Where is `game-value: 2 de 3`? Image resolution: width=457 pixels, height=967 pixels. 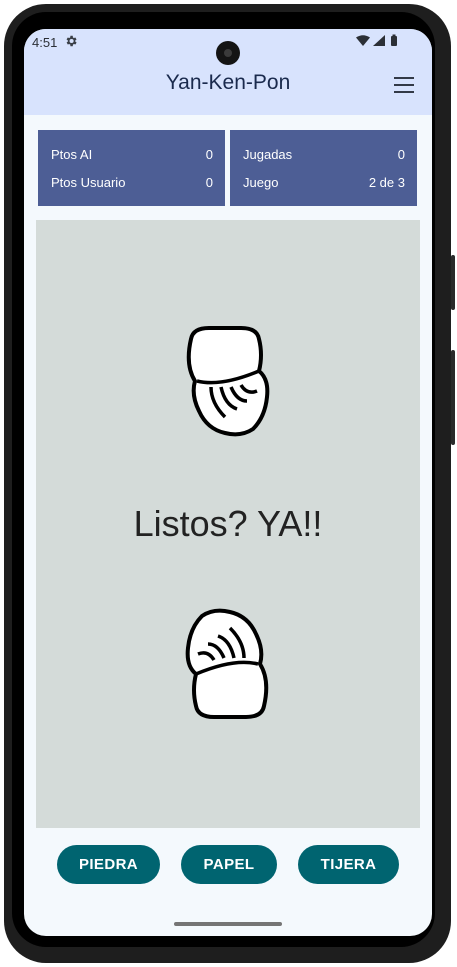
game-value: 2 de 3 is located at coordinates (386, 182).